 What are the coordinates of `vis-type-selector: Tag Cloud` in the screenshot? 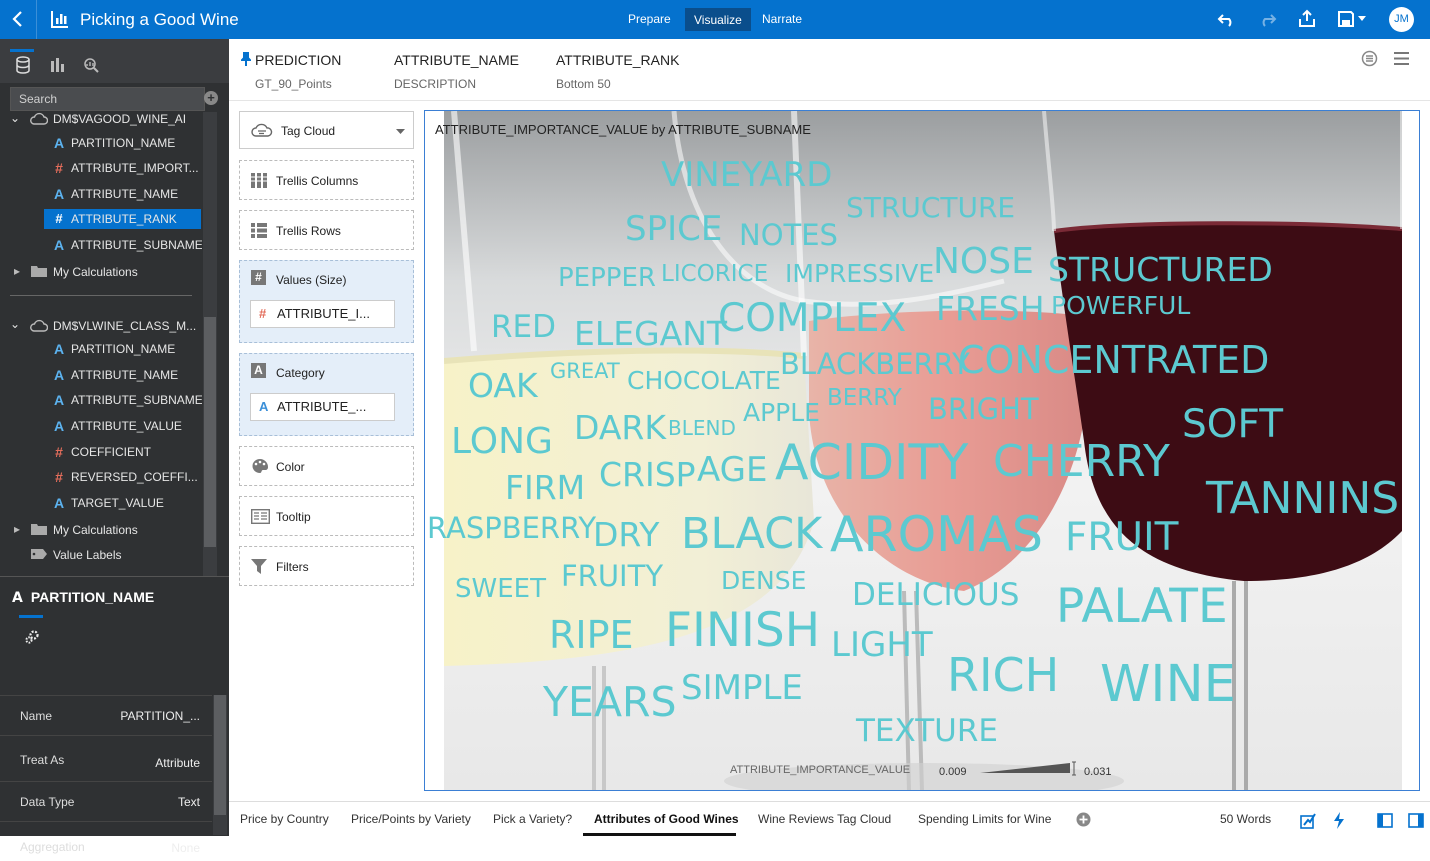 It's located at (326, 130).